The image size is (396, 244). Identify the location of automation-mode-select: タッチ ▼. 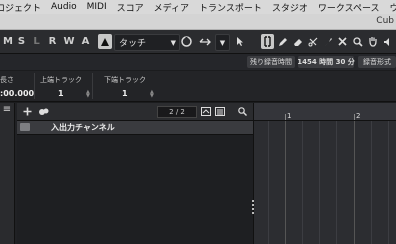
(147, 42).